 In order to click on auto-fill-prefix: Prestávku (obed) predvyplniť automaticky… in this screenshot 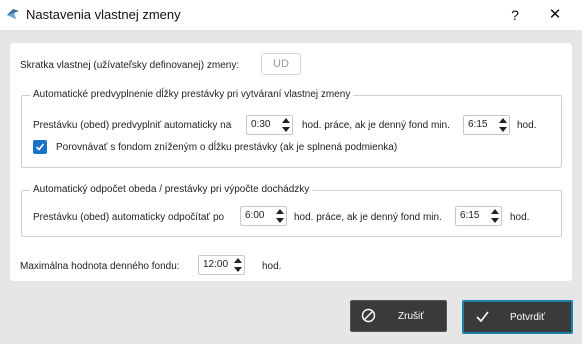, I will do `click(132, 125)`.